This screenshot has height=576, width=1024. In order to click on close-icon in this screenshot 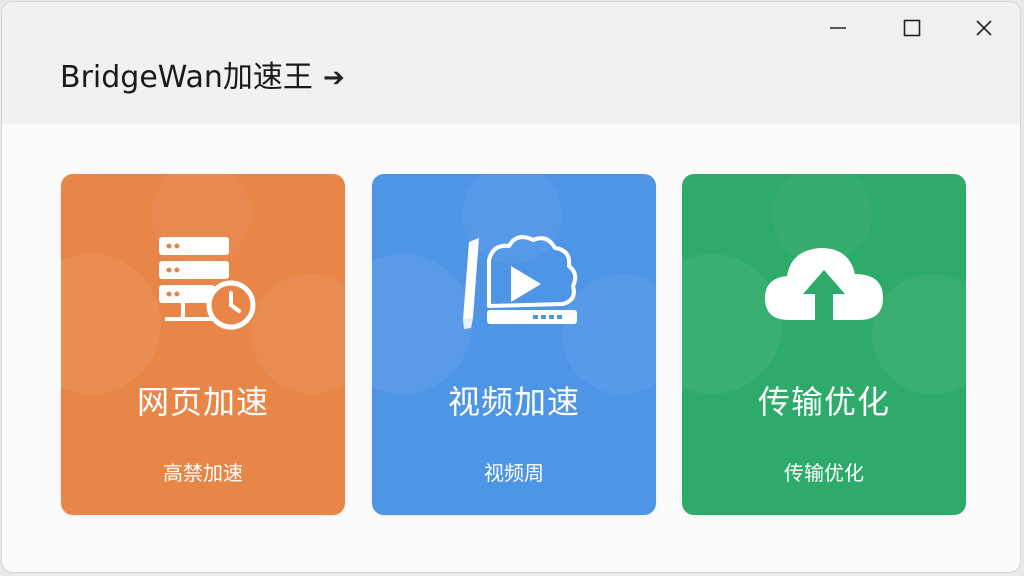, I will do `click(984, 28)`.